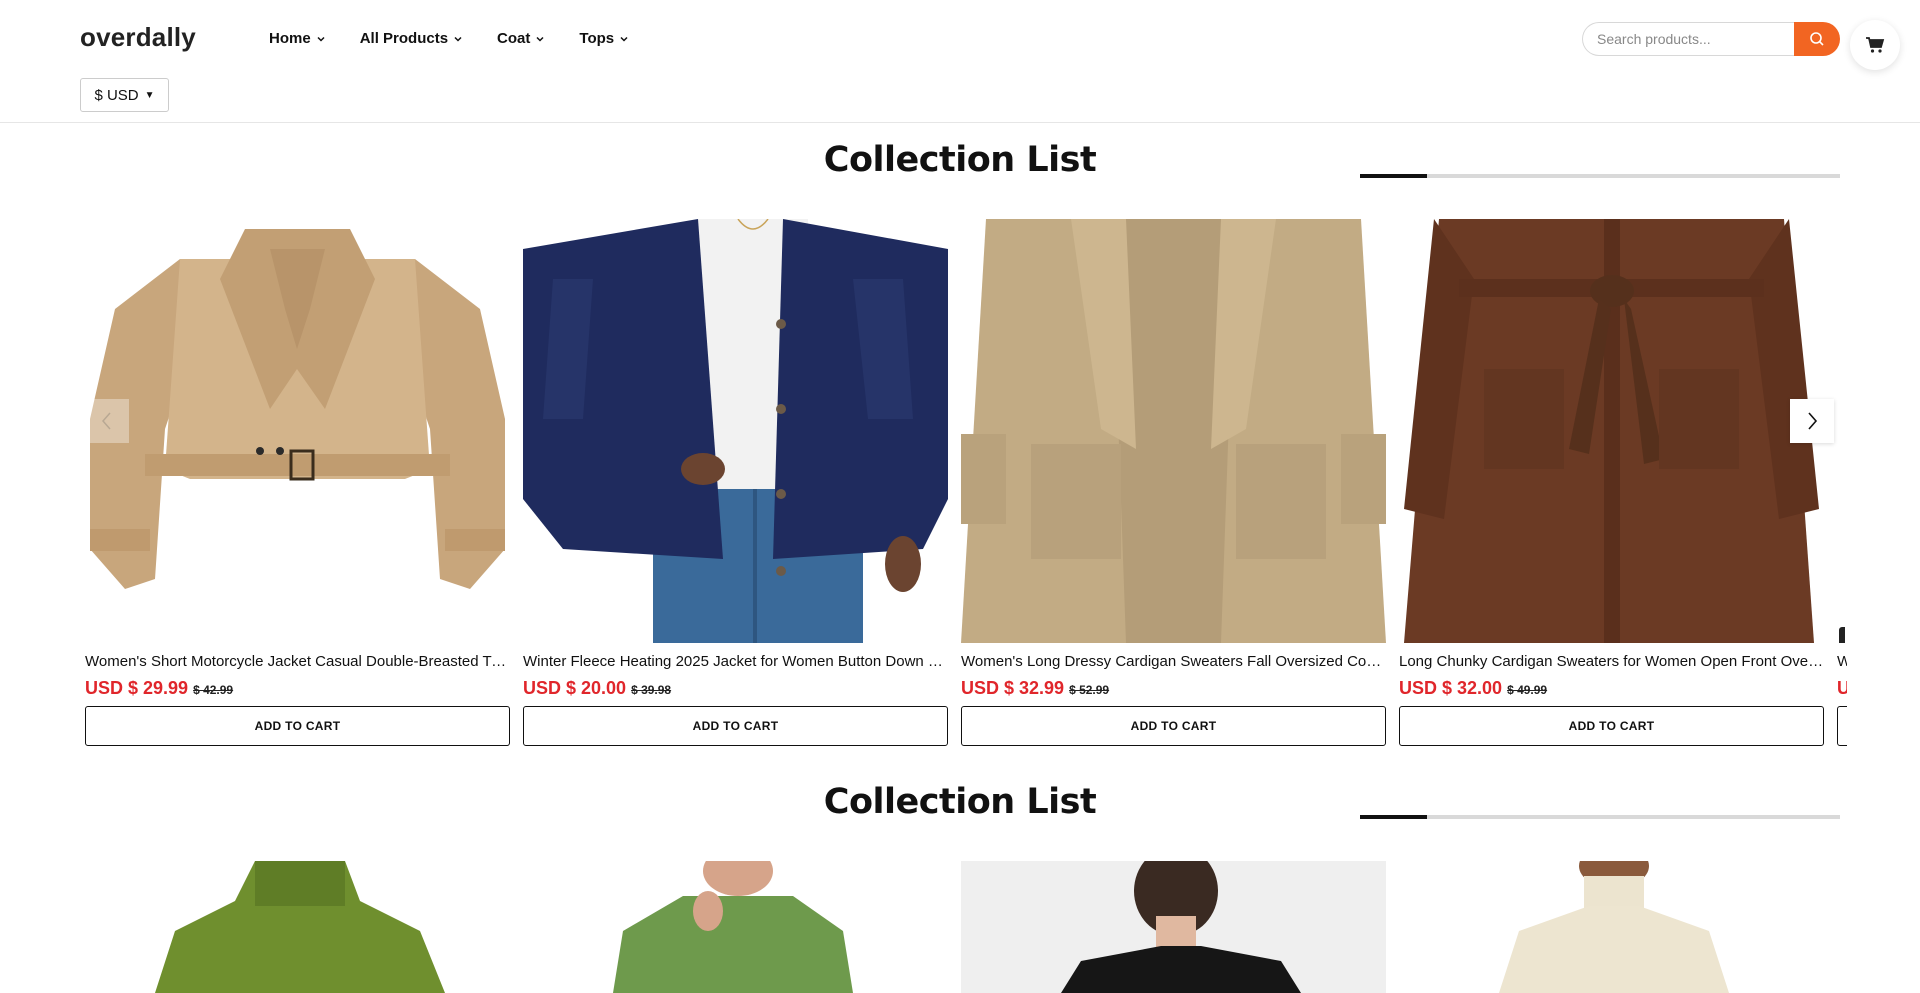 This screenshot has height=993, width=1920. Describe the element at coordinates (290, 38) in the screenshot. I see `nav-label: Home` at that location.